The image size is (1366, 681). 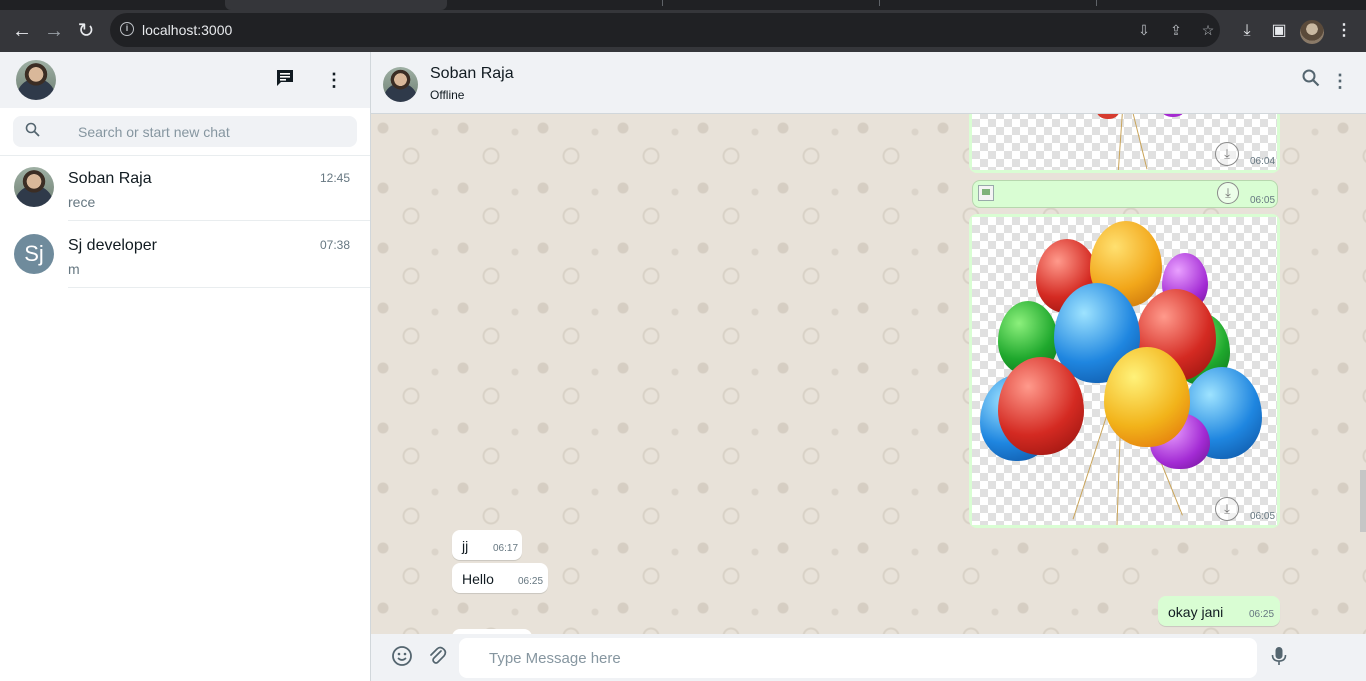 I want to click on chat-name: Soban Raja, so click(x=110, y=178).